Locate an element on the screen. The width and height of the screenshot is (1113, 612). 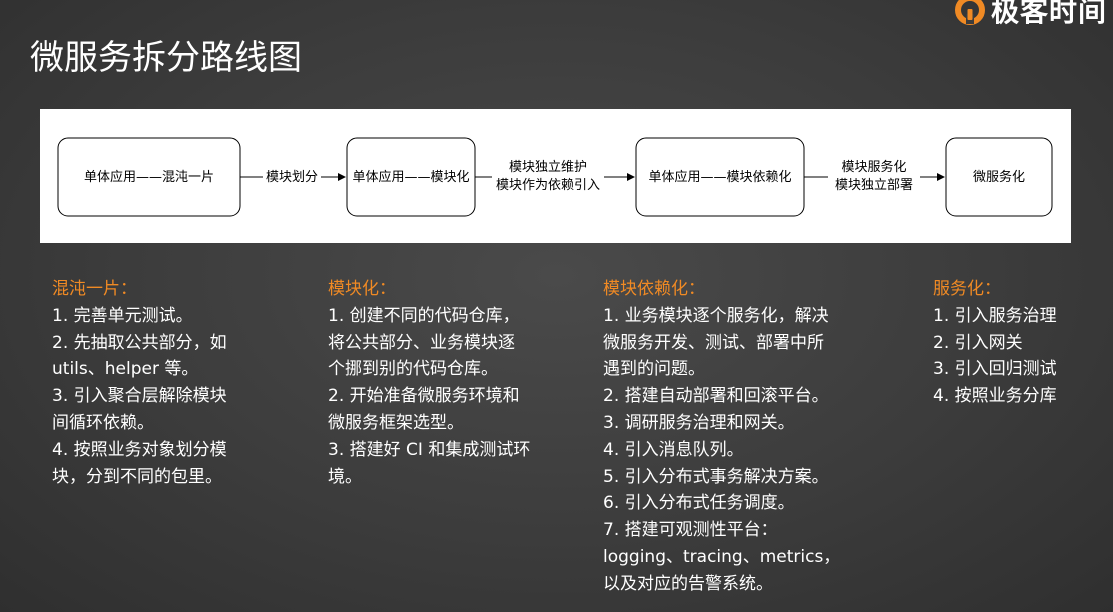
page-title: 微服务拆分路线图 is located at coordinates (166, 58).